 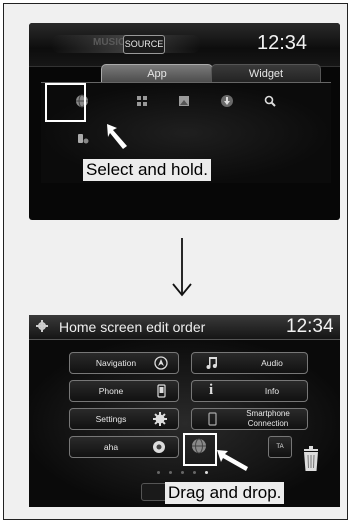 I want to click on tab-widget: Widget, so click(x=266, y=73).